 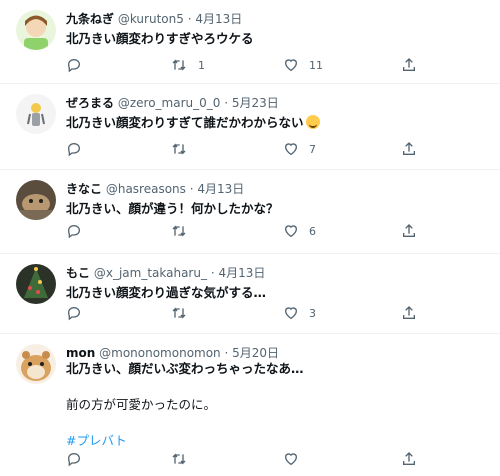 What do you see at coordinates (185, 441) in the screenshot?
I see `hashtag-link: #プレバト` at bounding box center [185, 441].